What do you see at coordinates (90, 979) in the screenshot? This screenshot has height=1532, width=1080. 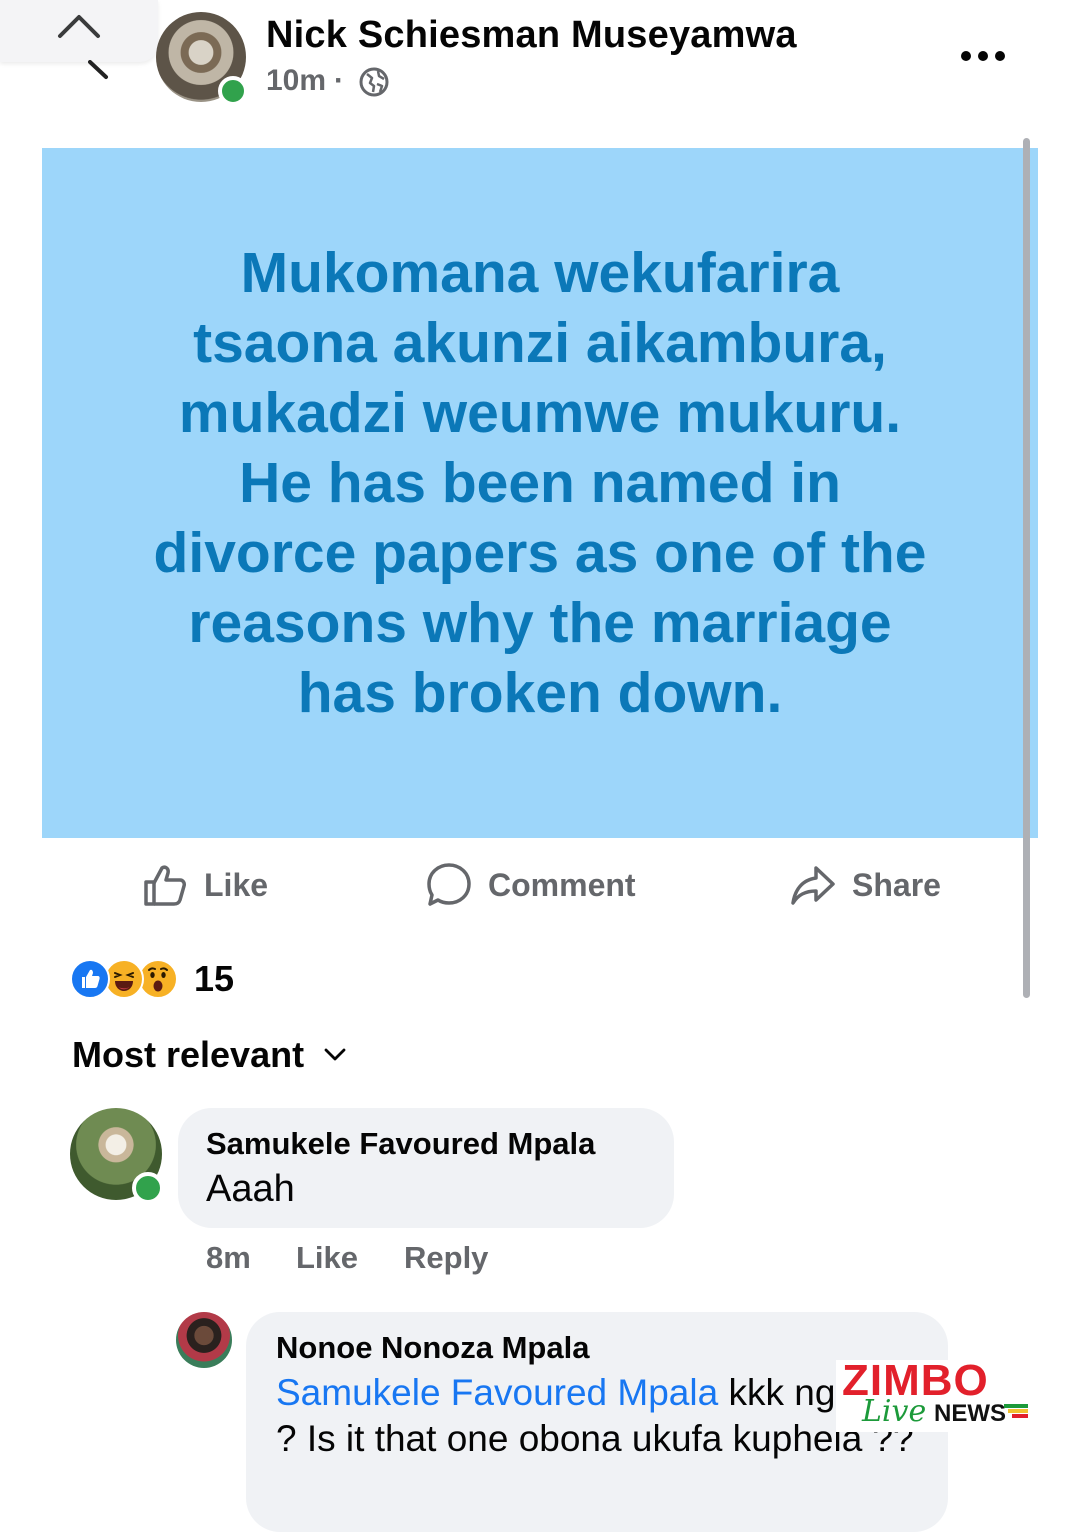 I see `like-reaction-icon` at bounding box center [90, 979].